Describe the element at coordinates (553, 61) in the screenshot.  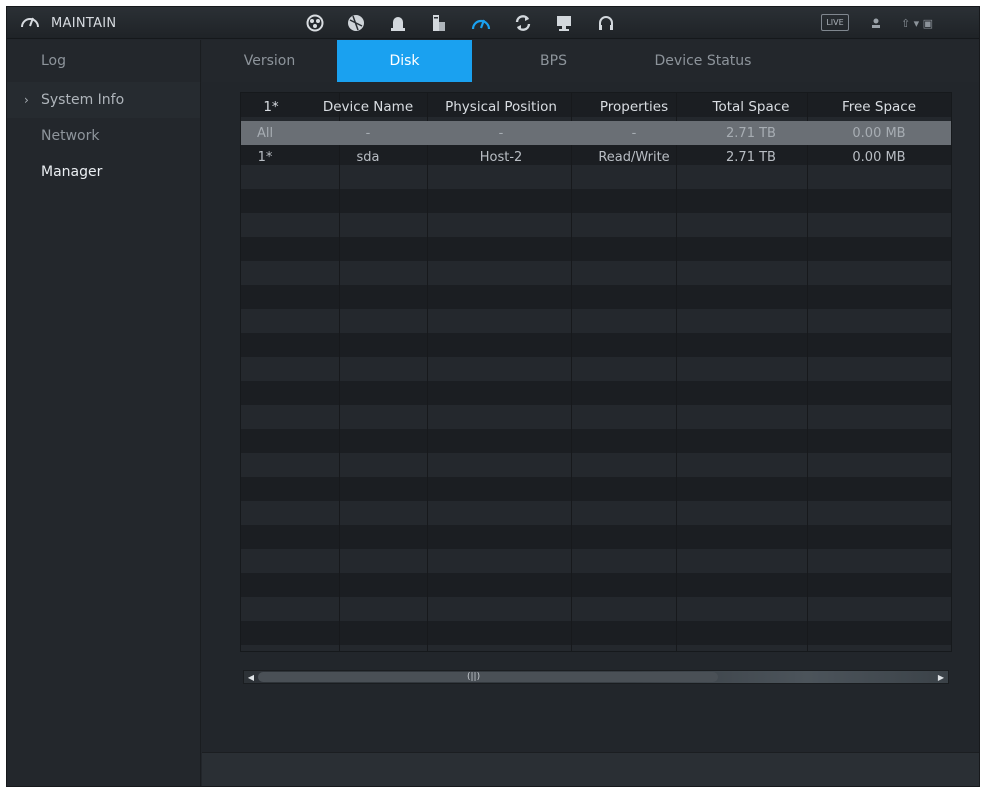
I see `tab-bps: BPS` at that location.